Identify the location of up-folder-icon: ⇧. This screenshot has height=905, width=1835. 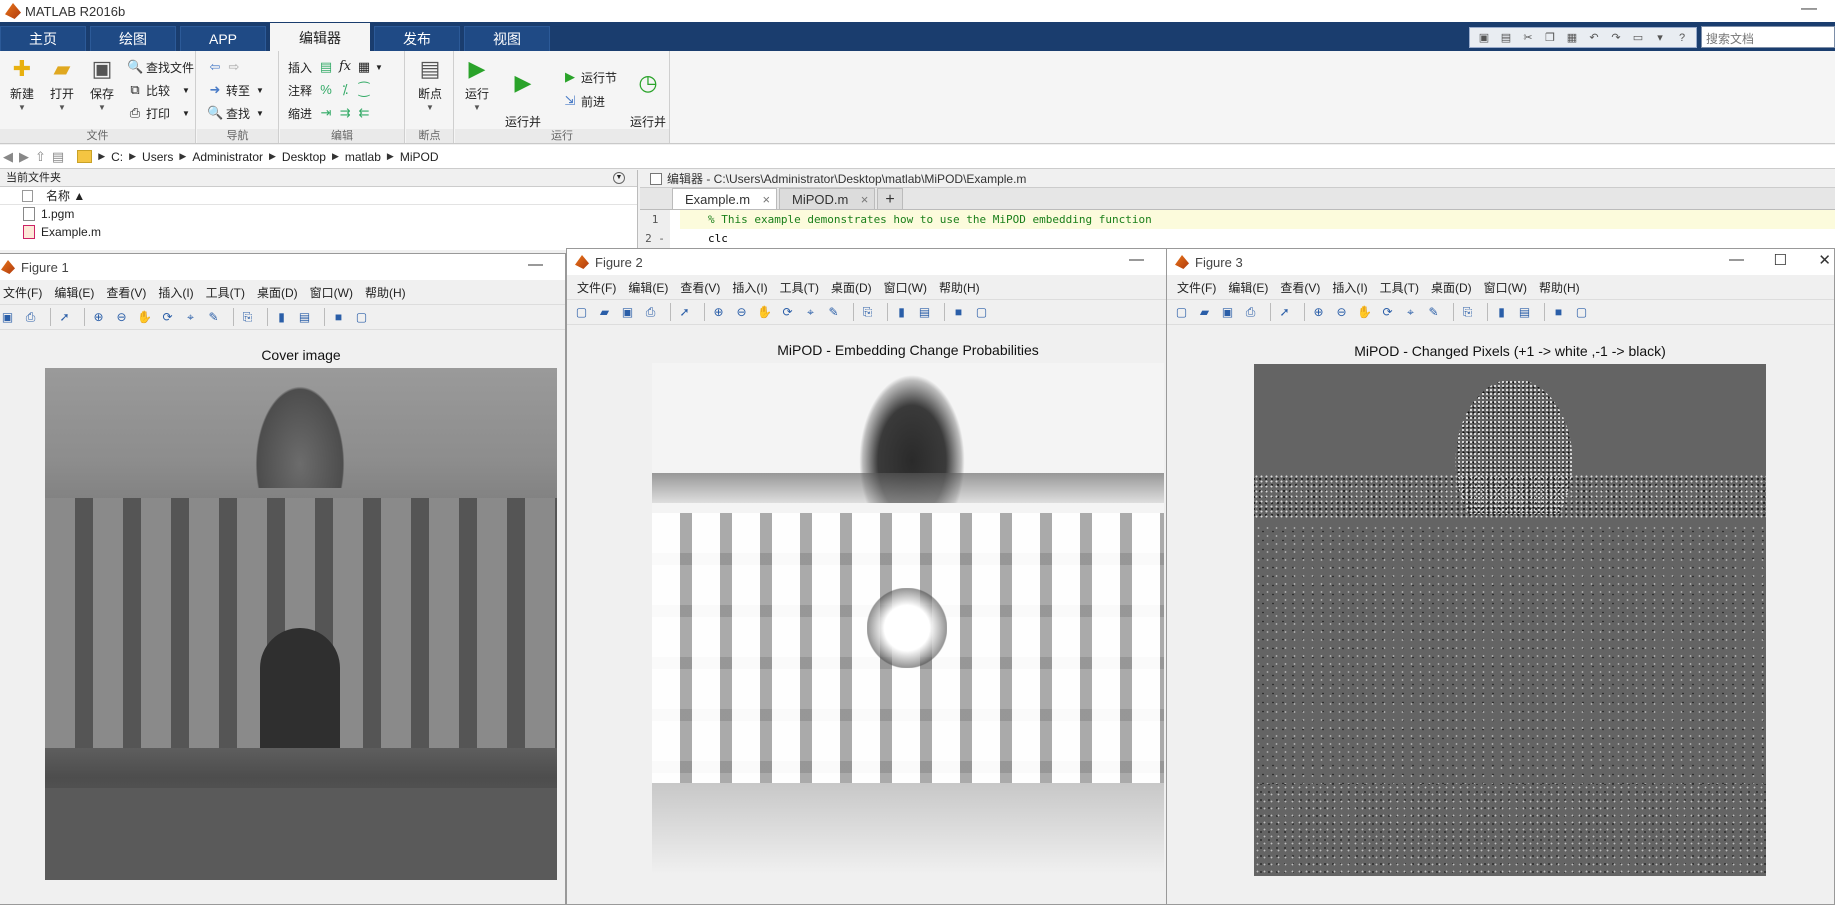
(40, 157).